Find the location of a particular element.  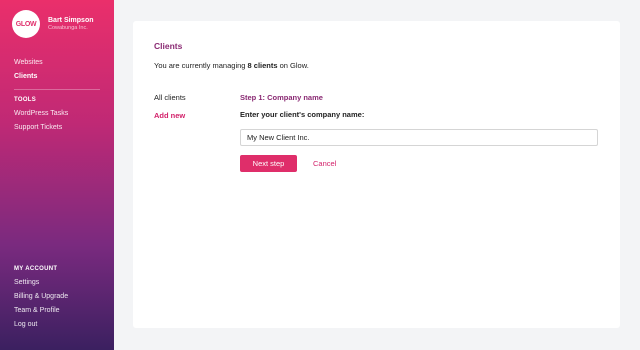

client-subnav: All clients Add new is located at coordinates (170, 106).